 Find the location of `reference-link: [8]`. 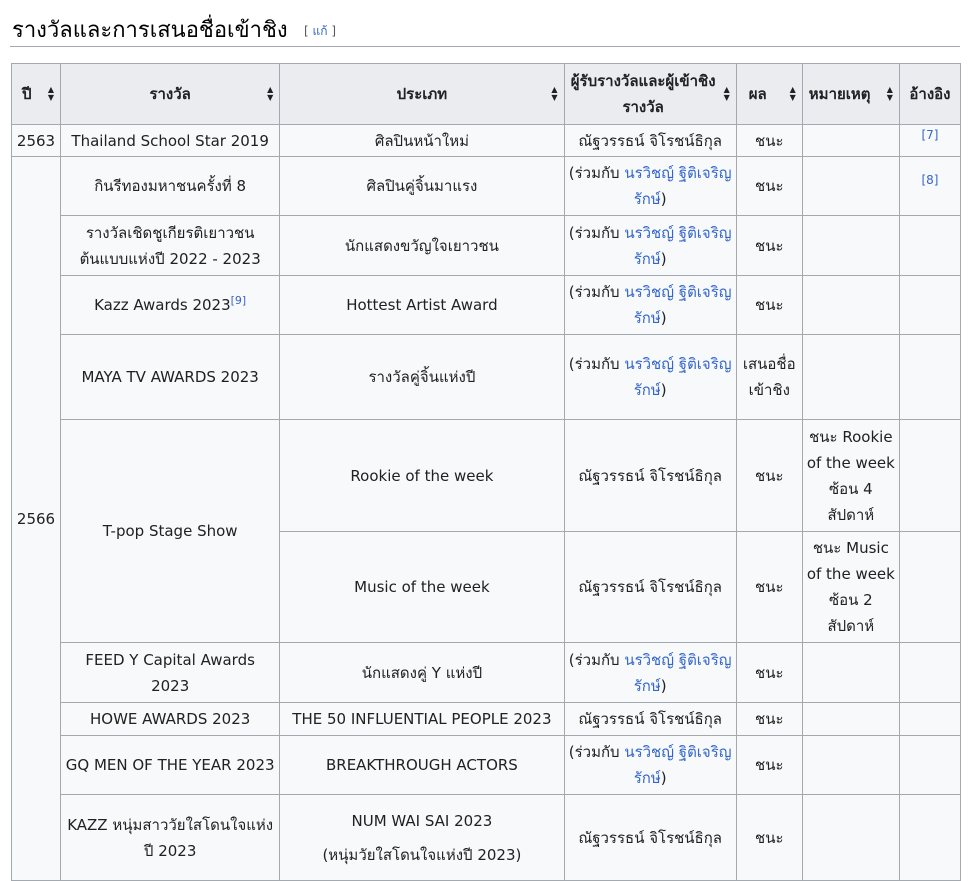

reference-link: [8] is located at coordinates (929, 180).